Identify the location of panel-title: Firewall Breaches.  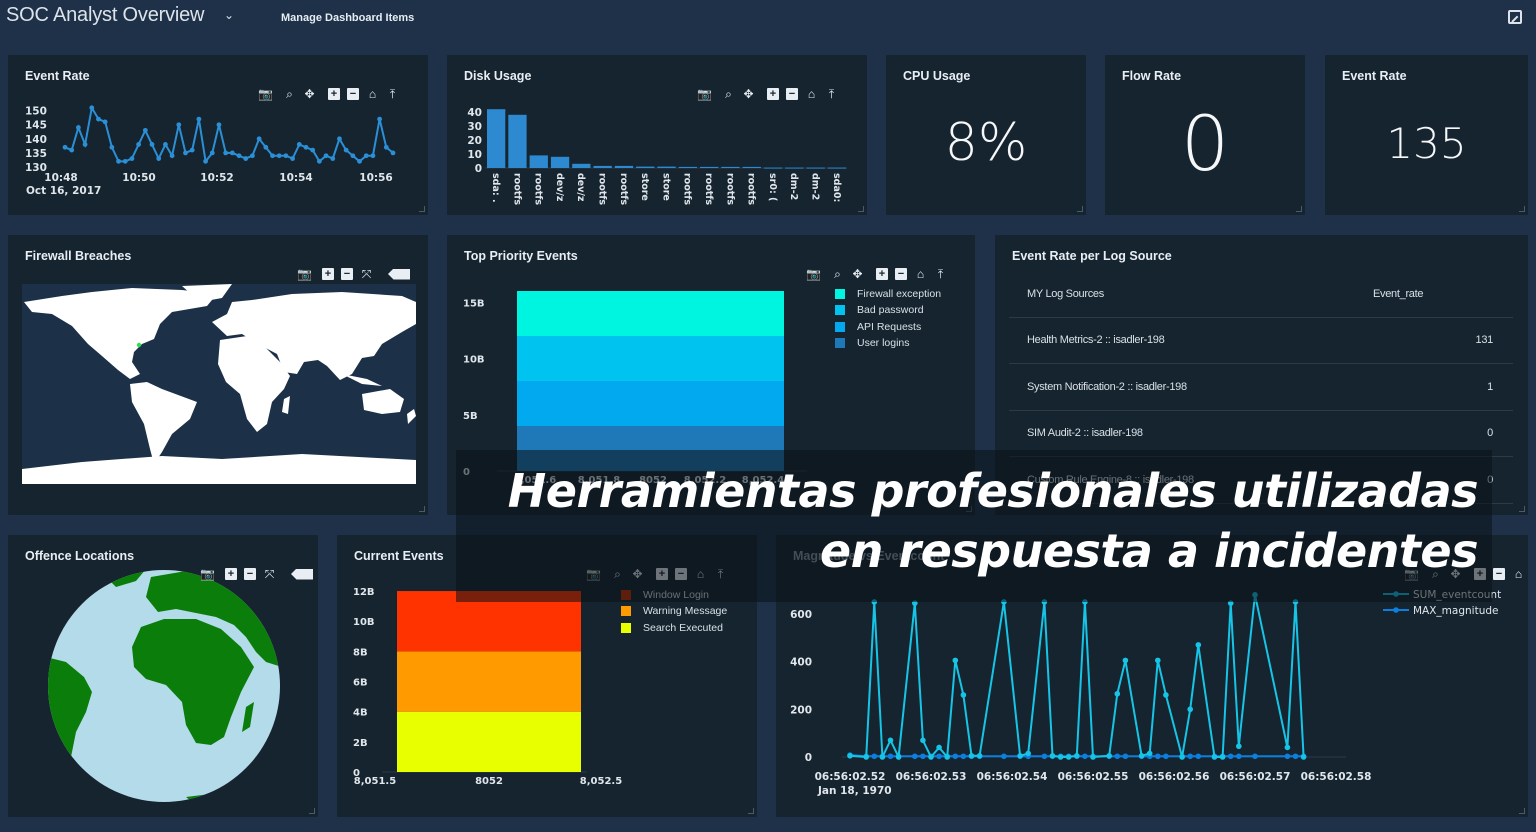
(78, 256).